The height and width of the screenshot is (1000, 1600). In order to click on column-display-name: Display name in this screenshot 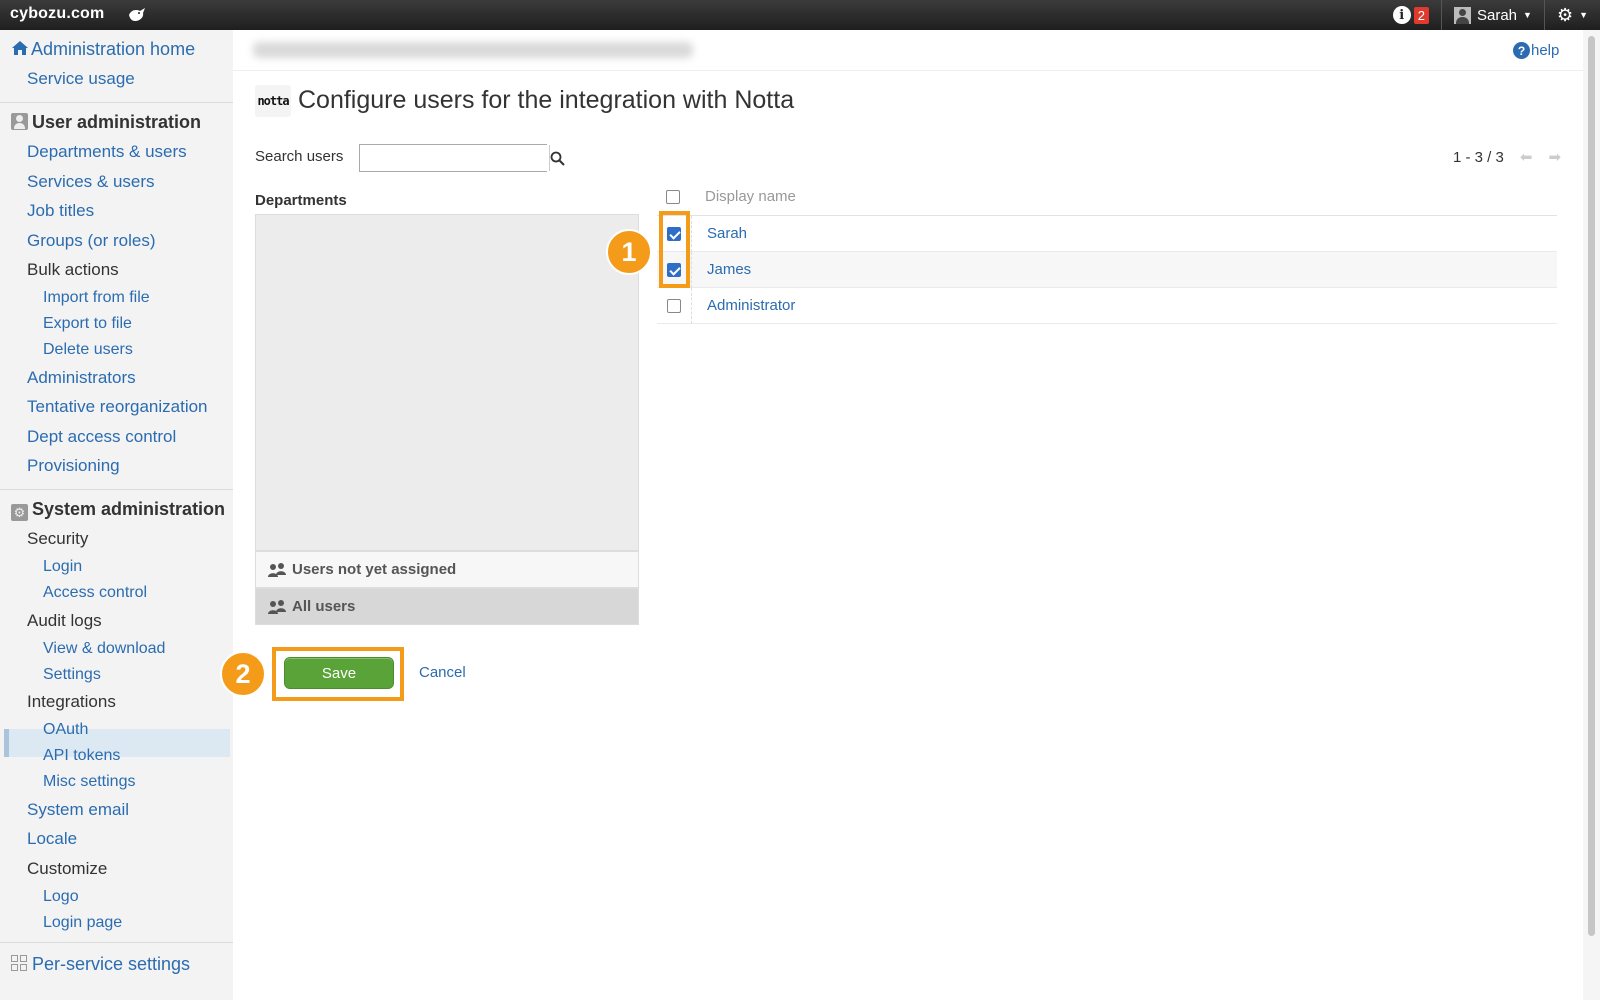, I will do `click(750, 196)`.